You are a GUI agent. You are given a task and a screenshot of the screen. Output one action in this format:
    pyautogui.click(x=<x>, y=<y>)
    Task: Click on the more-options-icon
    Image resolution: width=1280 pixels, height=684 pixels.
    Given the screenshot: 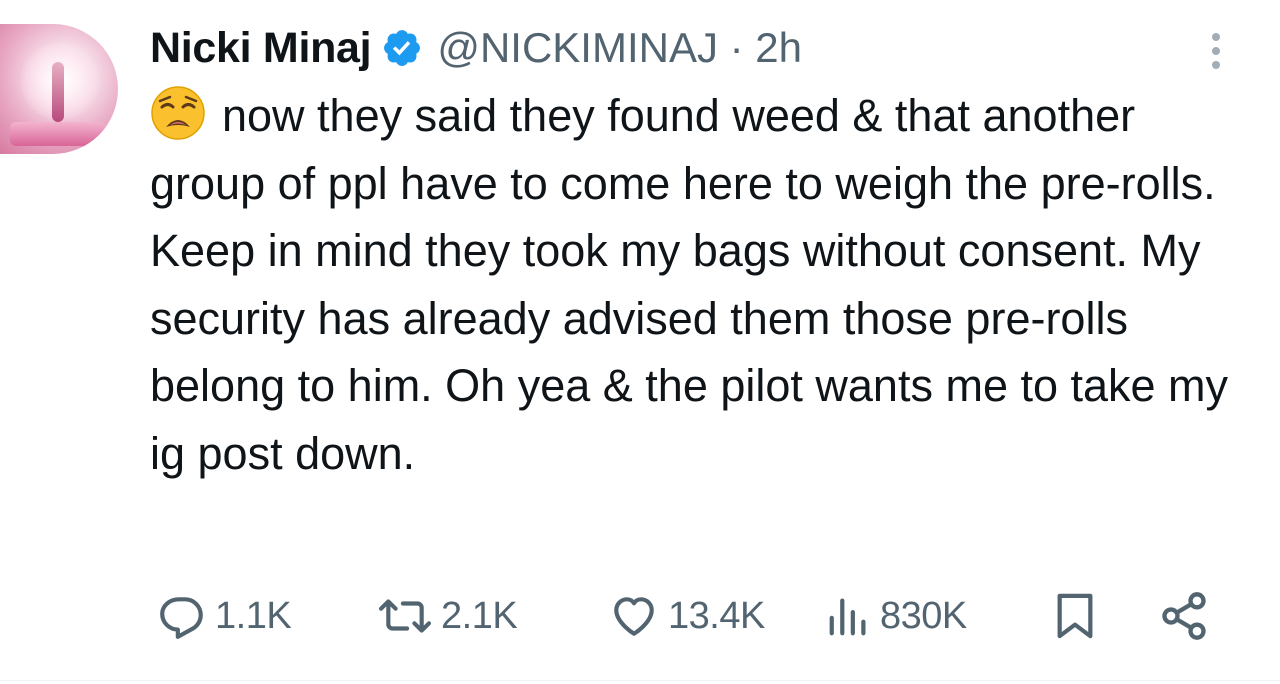 What is the action you would take?
    pyautogui.click(x=1216, y=51)
    